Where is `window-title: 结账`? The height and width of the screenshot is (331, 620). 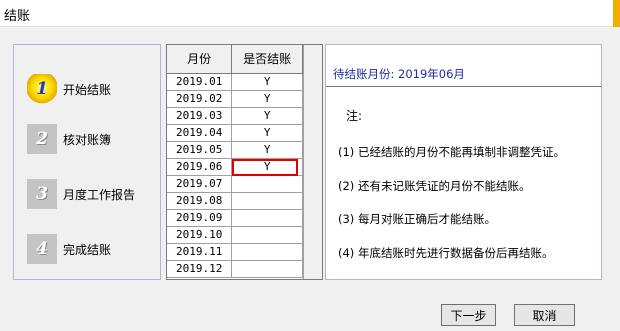 window-title: 结账 is located at coordinates (17, 16).